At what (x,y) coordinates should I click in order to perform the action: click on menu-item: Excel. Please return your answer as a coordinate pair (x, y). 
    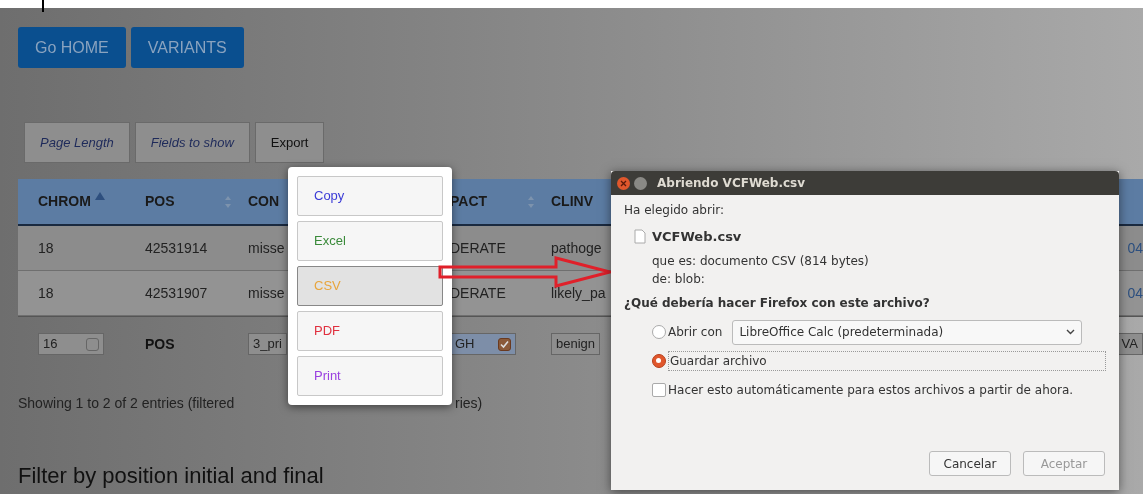
    Looking at the image, I should click on (370, 241).